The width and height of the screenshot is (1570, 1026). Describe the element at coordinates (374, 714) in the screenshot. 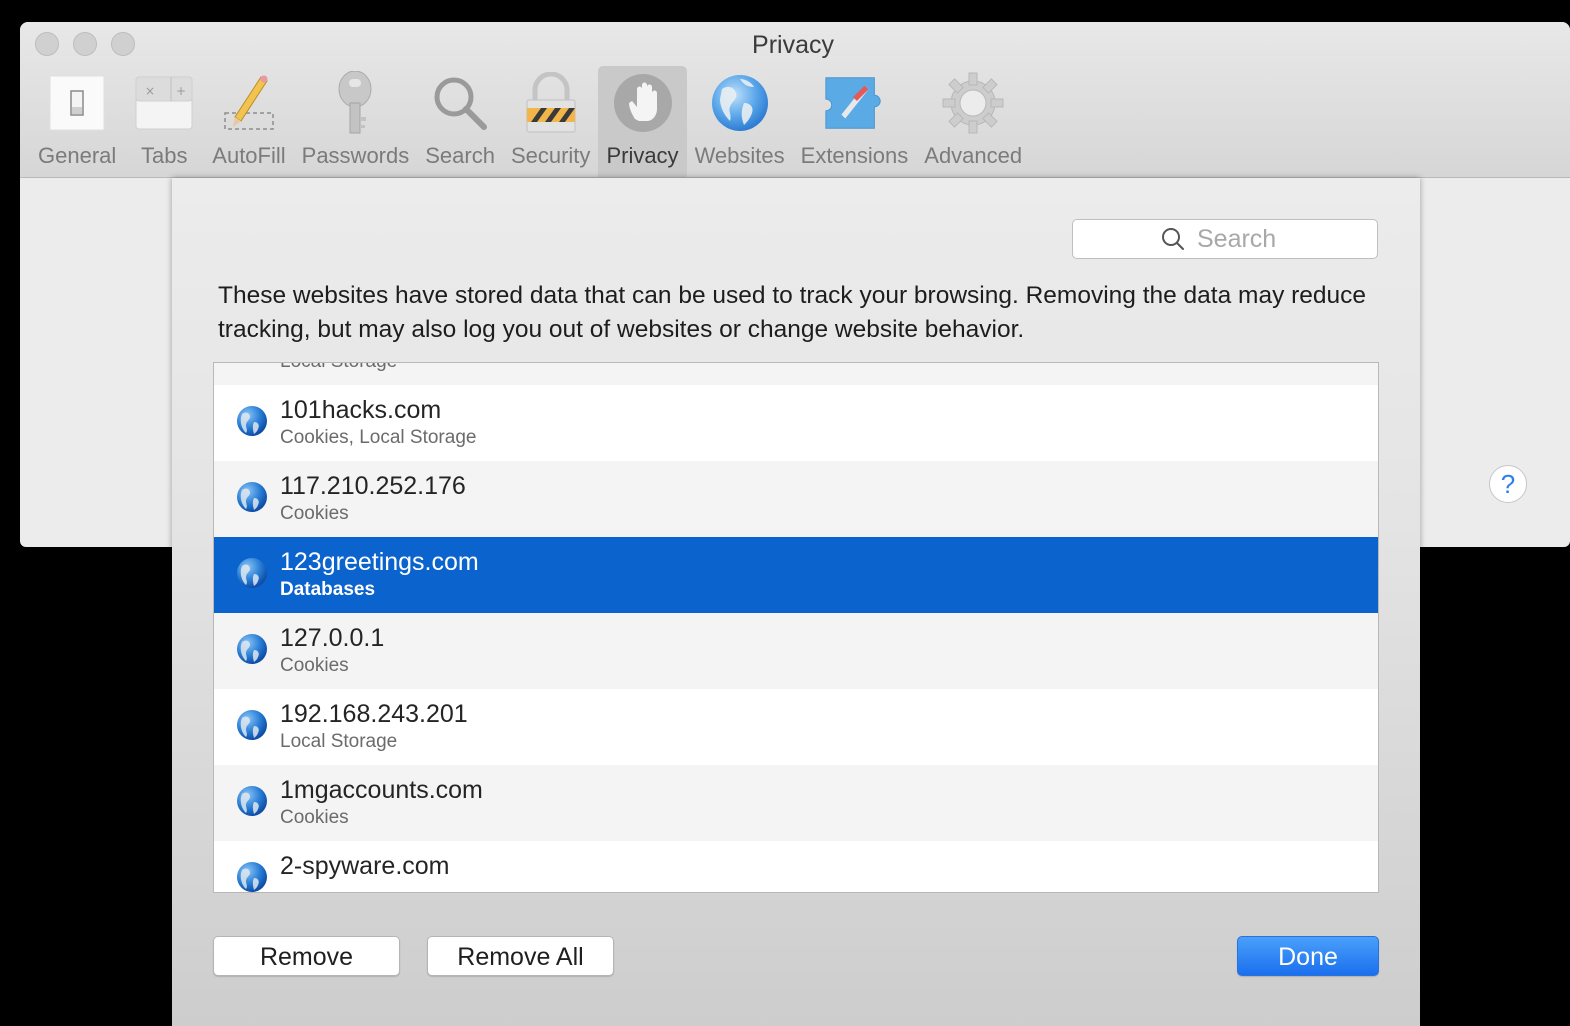

I see `website-name: 192.168.243.201` at that location.